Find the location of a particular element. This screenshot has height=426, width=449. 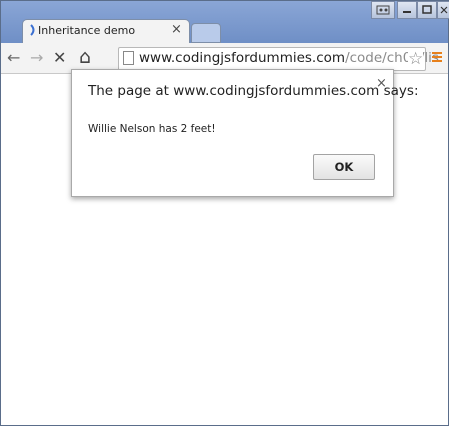

stop-icon: ✕ is located at coordinates (59, 57).